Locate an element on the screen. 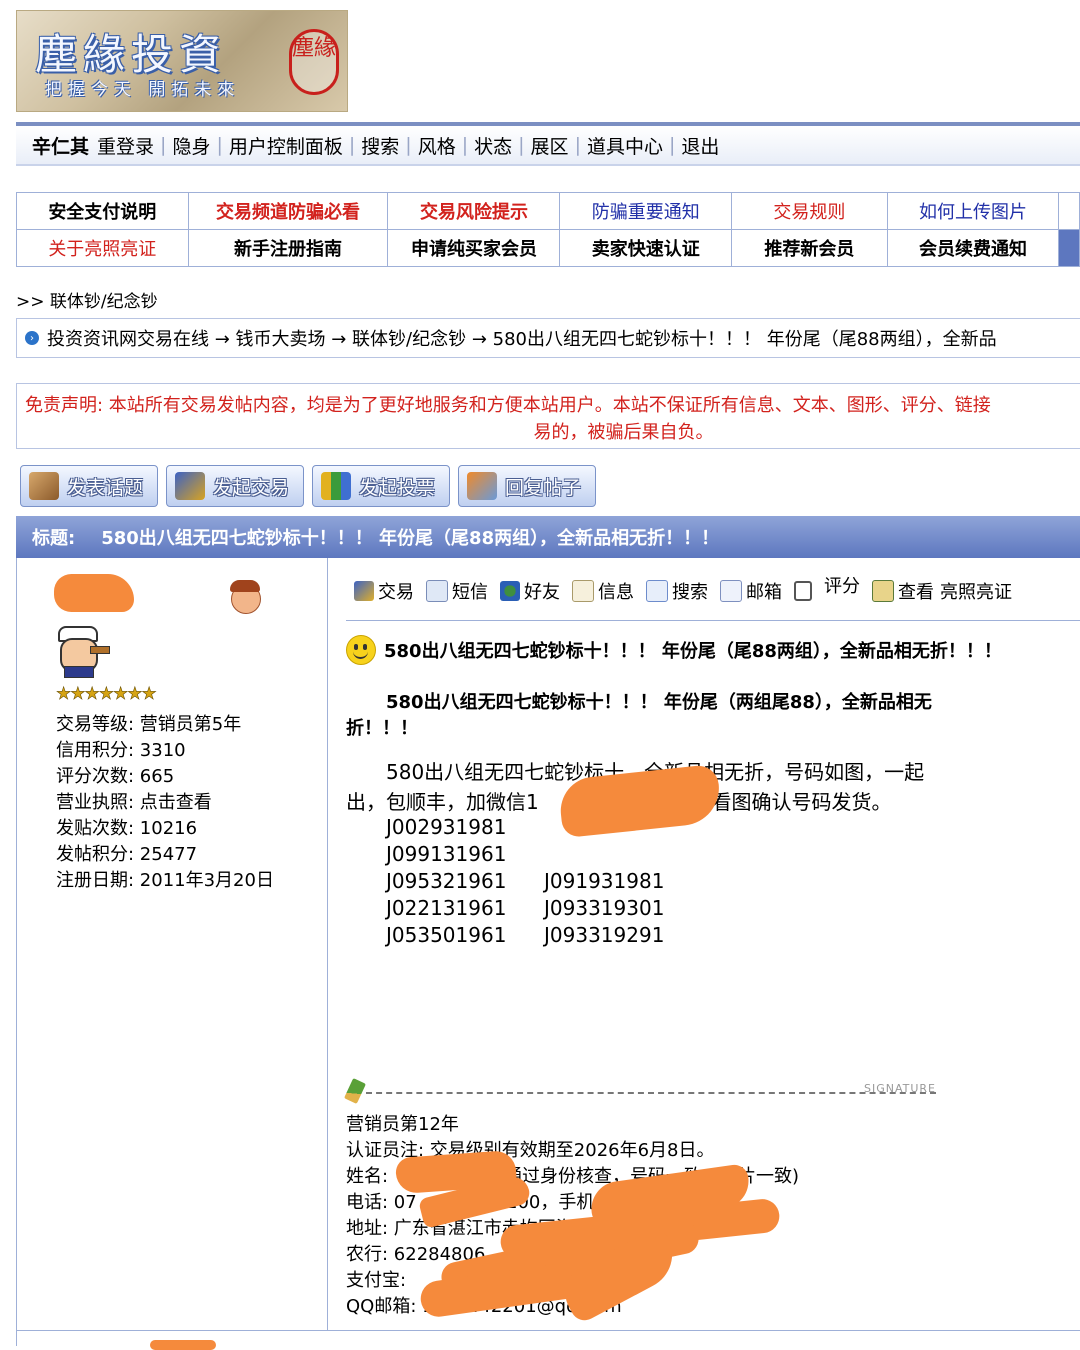 This screenshot has height=1350, width=1080. nav-relogin: 重登录 is located at coordinates (125, 145).